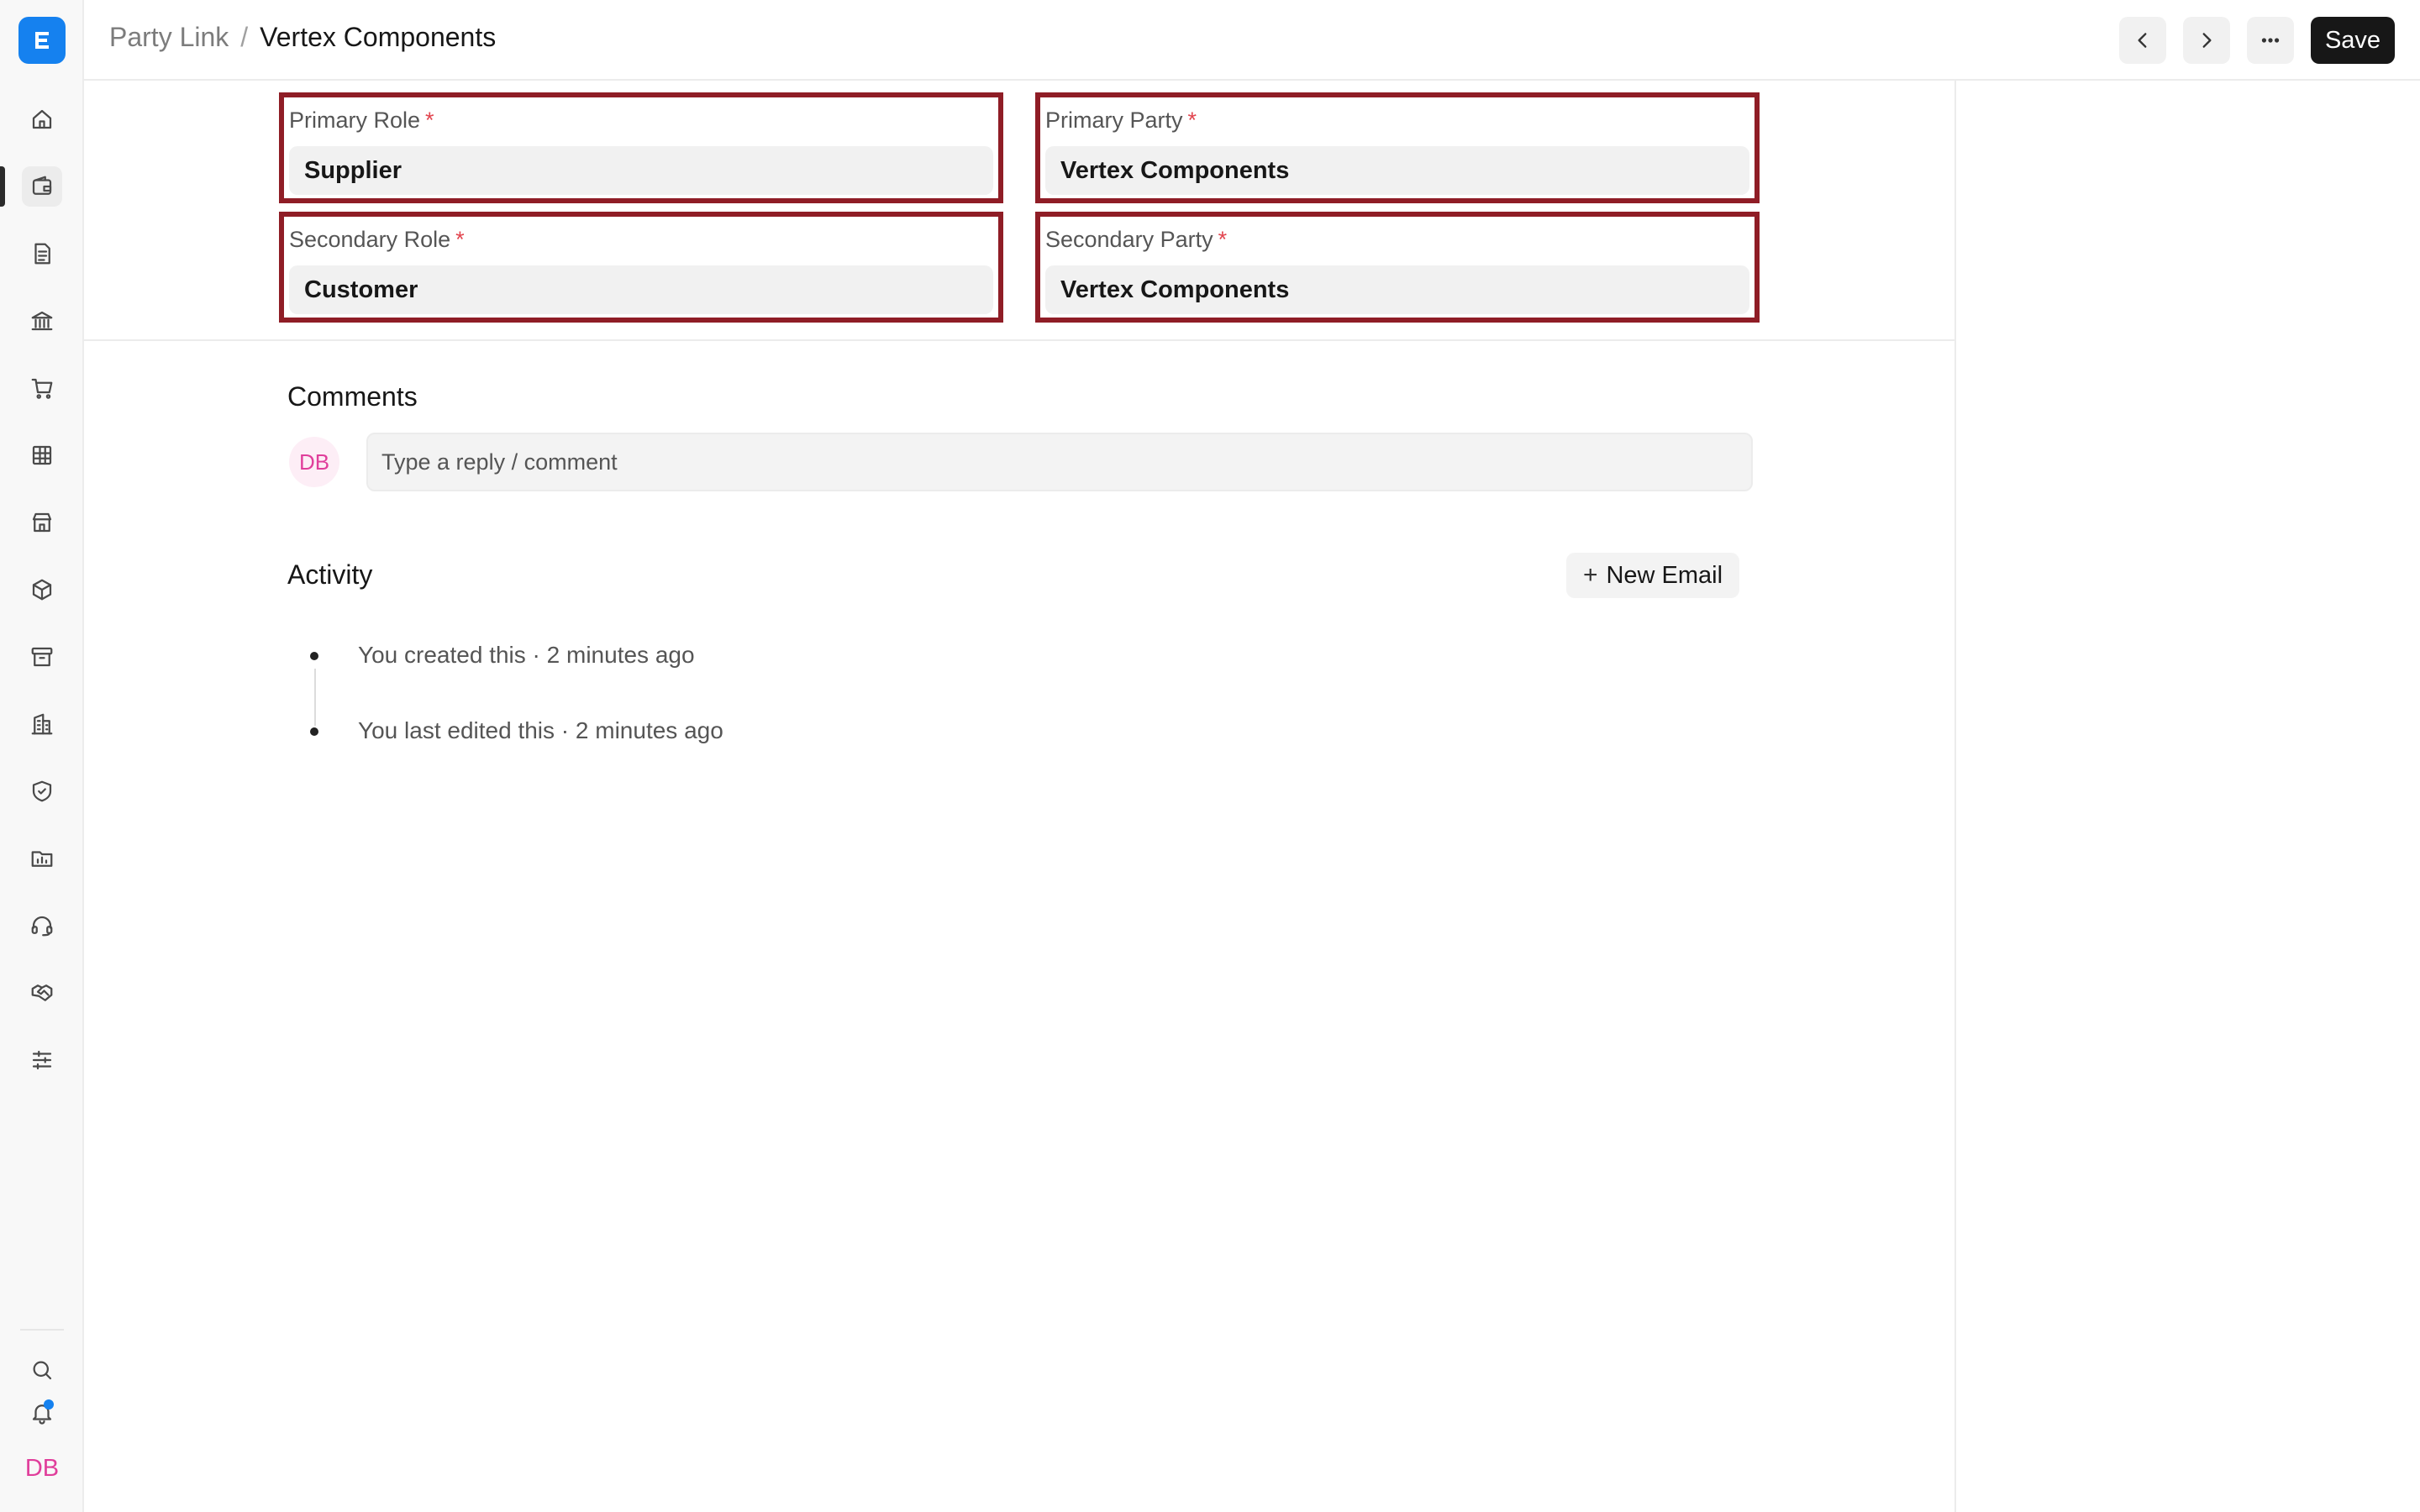 The width and height of the screenshot is (2420, 1512). I want to click on secondary-party-input: Vertex Components, so click(1397, 289).